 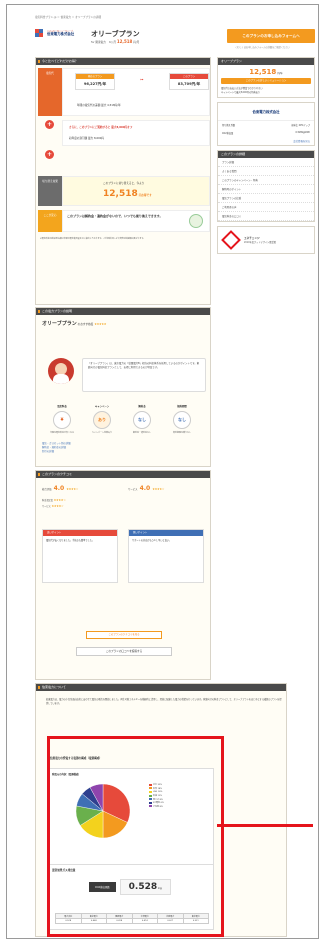 What do you see at coordinates (53, 506) in the screenshot?
I see `sub-score: サービス ★★★★☆` at bounding box center [53, 506].